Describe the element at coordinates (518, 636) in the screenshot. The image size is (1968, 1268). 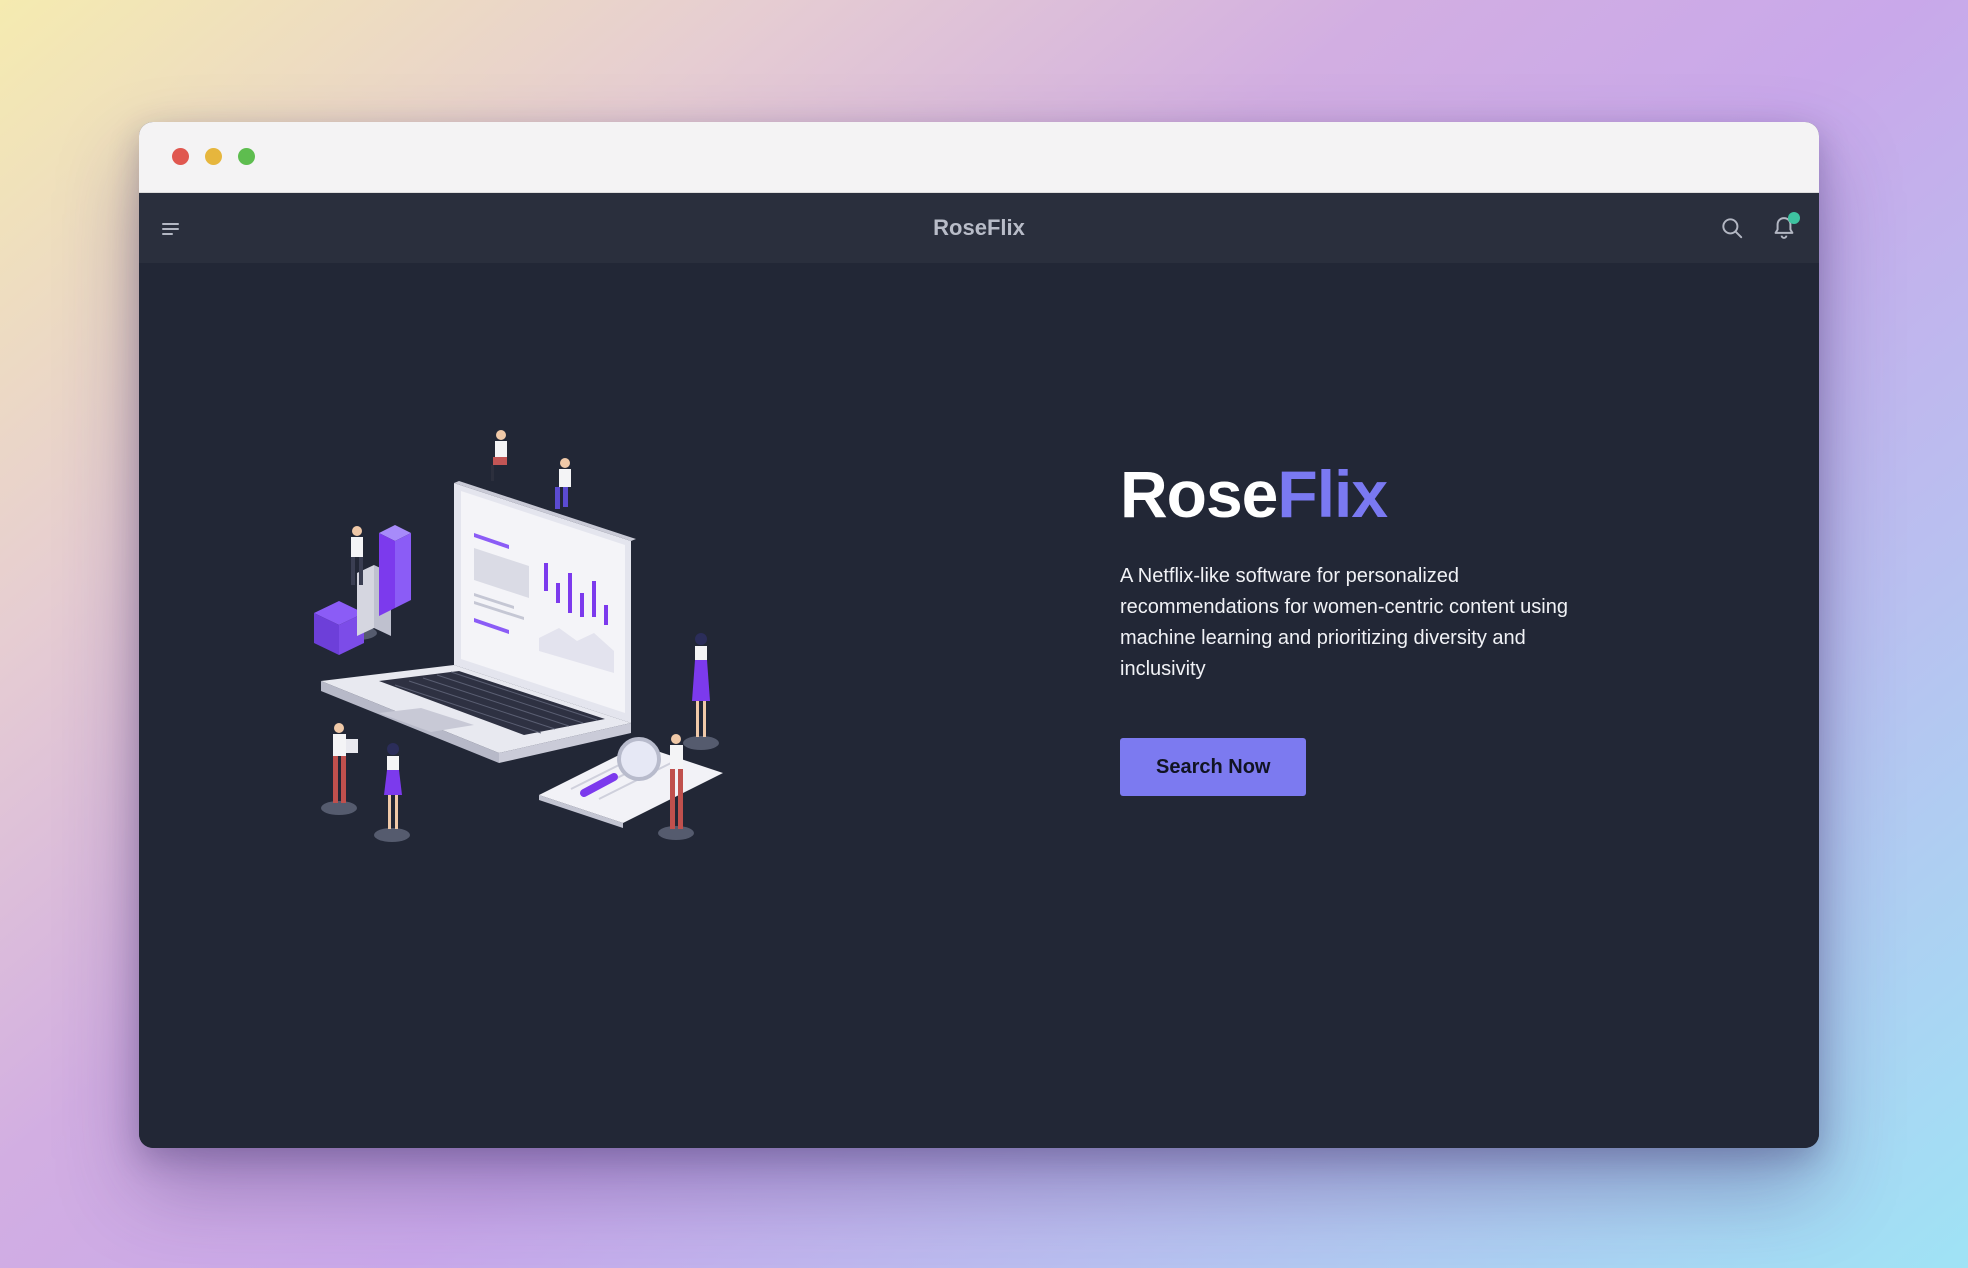
I see `laptop-team-illustration` at that location.